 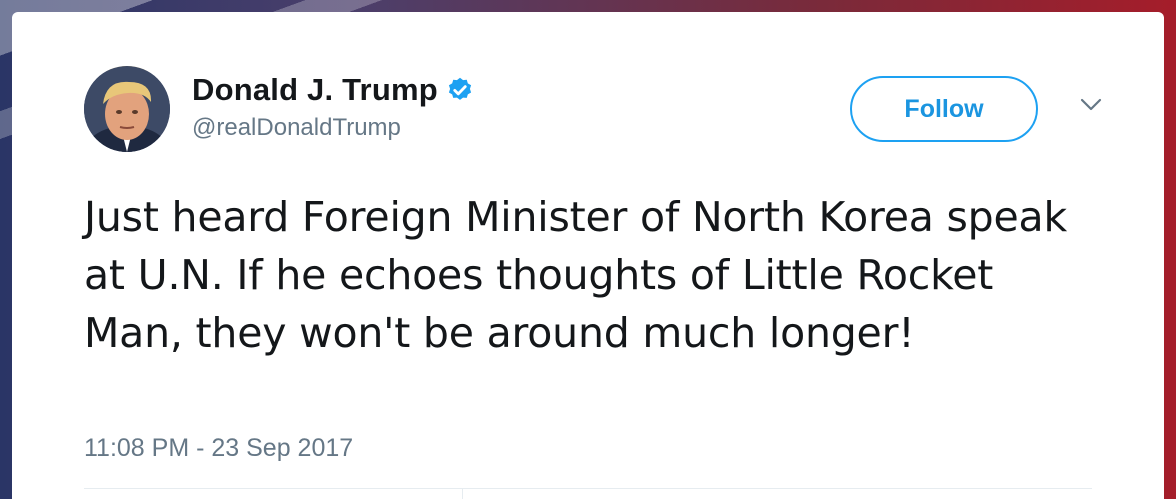 I want to click on follow-button: Follow, so click(x=944, y=109).